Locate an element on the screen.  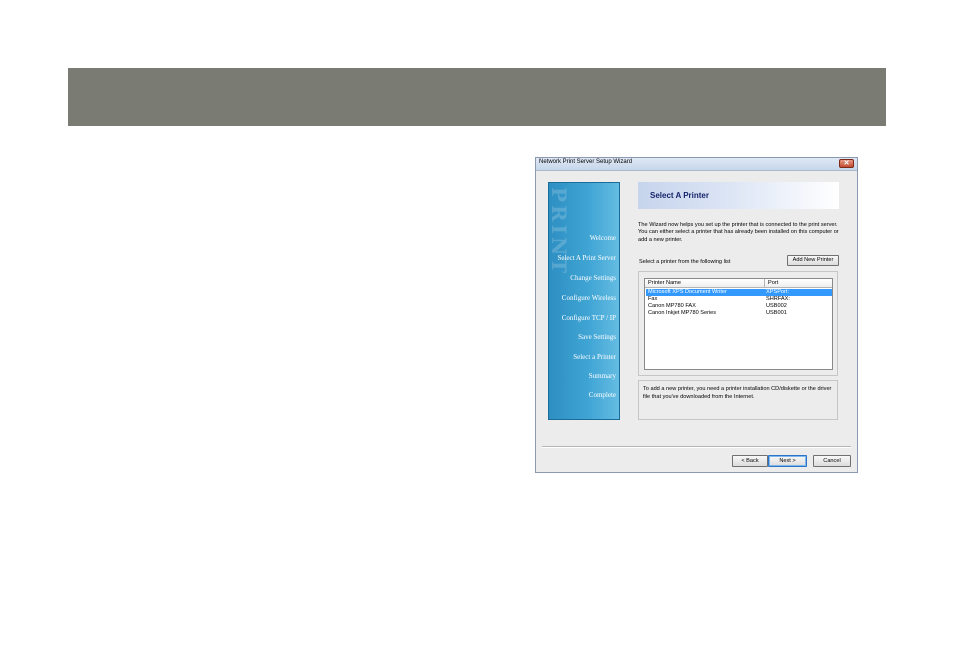
step-save-settings: Save Settings is located at coordinates (597, 337).